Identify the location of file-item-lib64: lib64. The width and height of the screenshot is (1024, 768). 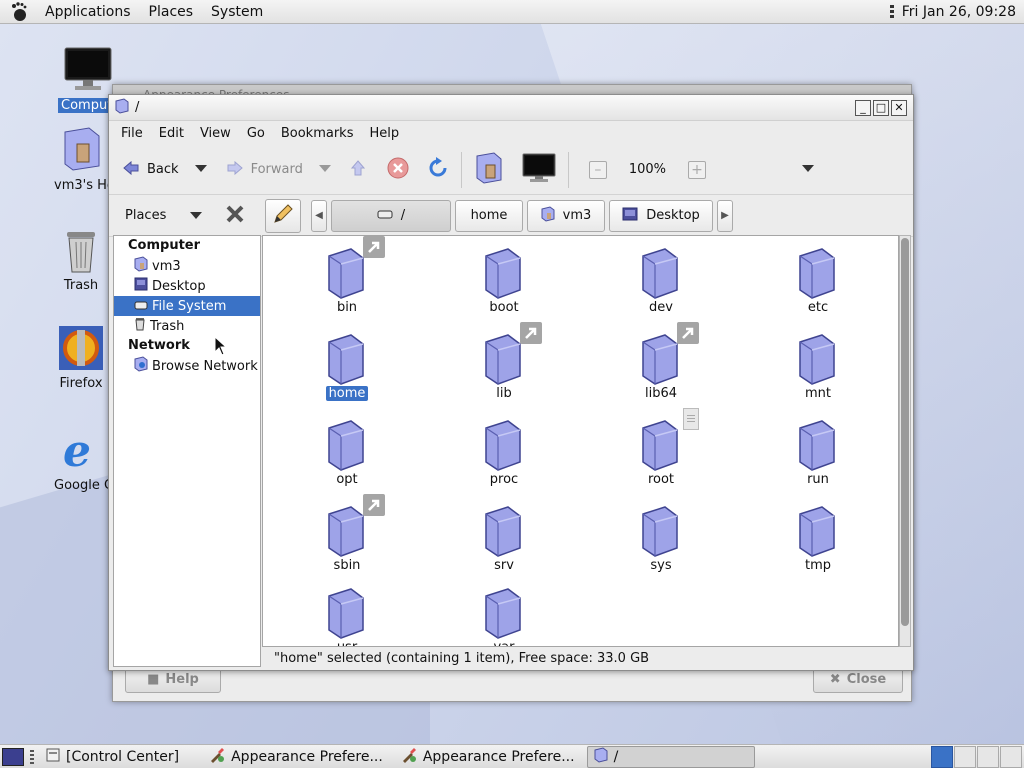
(661, 361).